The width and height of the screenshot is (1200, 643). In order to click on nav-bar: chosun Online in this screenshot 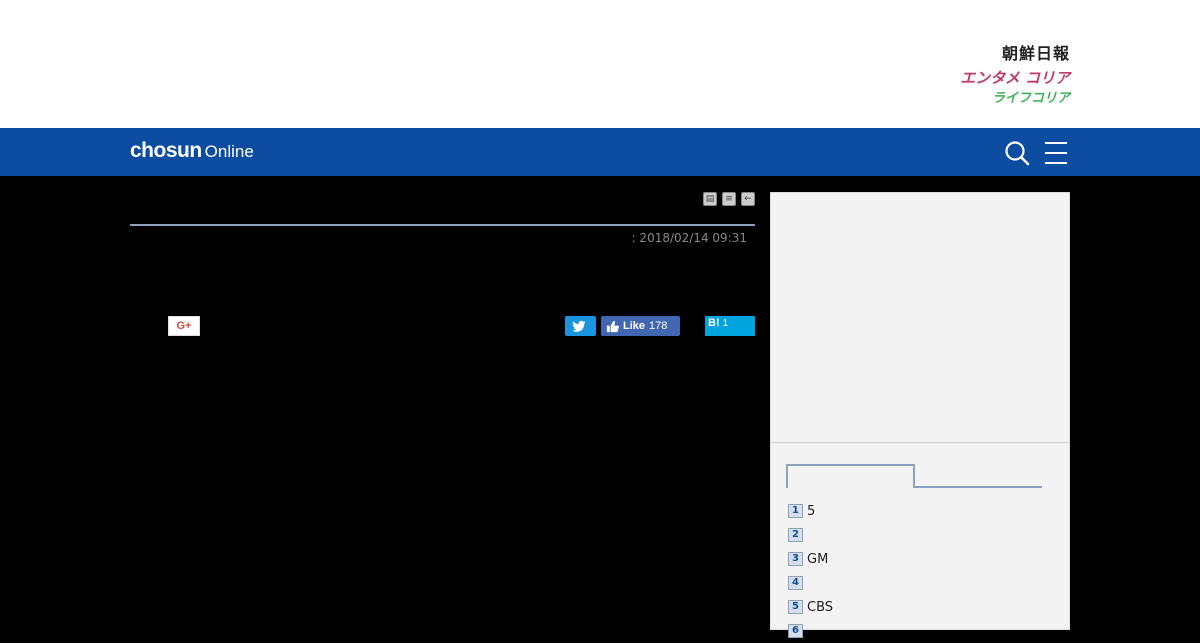, I will do `click(600, 152)`.